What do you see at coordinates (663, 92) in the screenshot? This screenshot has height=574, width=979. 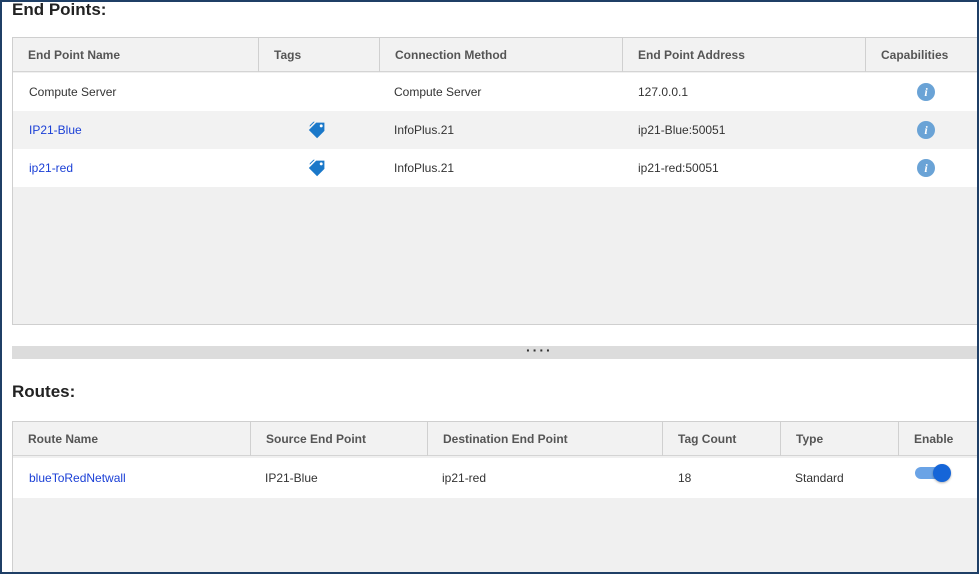 I see `endpoint-address: 127.0.0.1` at bounding box center [663, 92].